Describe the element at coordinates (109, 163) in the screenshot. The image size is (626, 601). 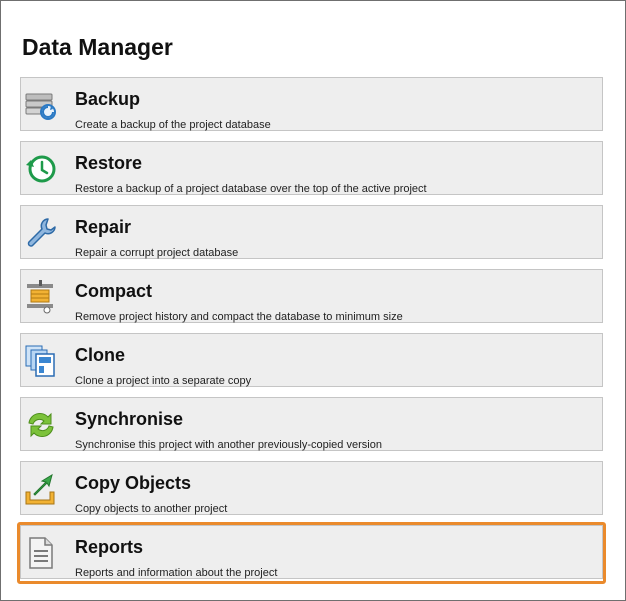
I see `restore-label: Restore` at that location.